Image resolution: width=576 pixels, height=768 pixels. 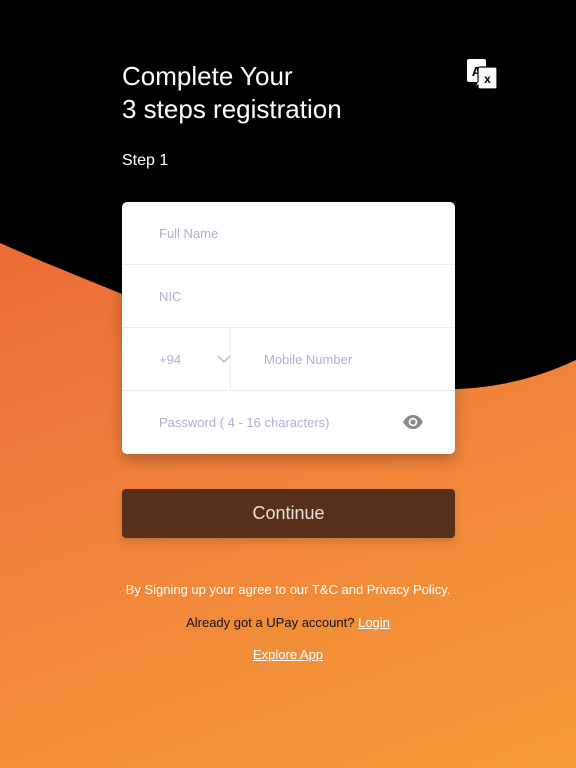 What do you see at coordinates (224, 359) in the screenshot?
I see `chevron-down-icon` at bounding box center [224, 359].